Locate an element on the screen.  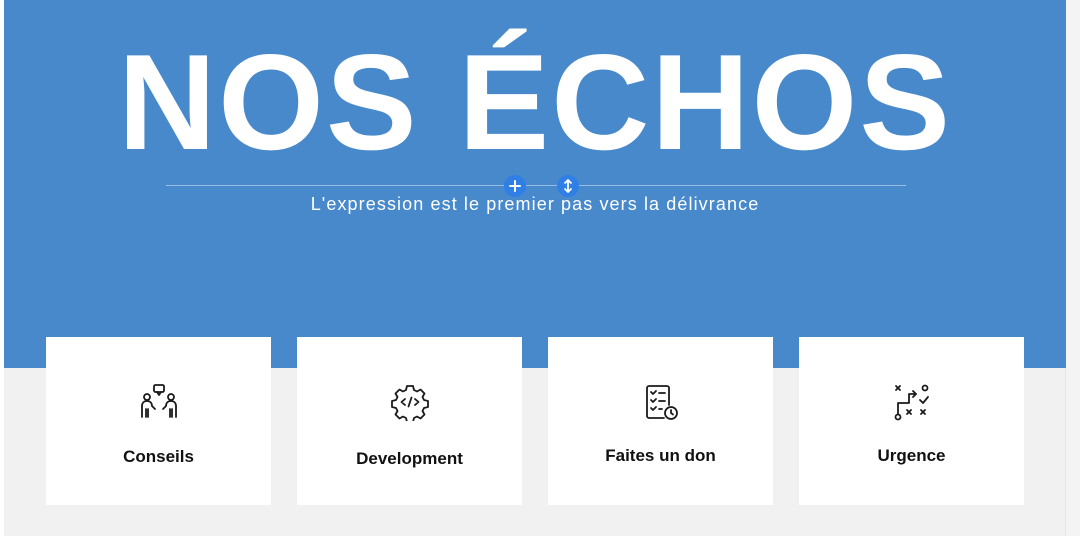
plus-icon is located at coordinates (515, 186).